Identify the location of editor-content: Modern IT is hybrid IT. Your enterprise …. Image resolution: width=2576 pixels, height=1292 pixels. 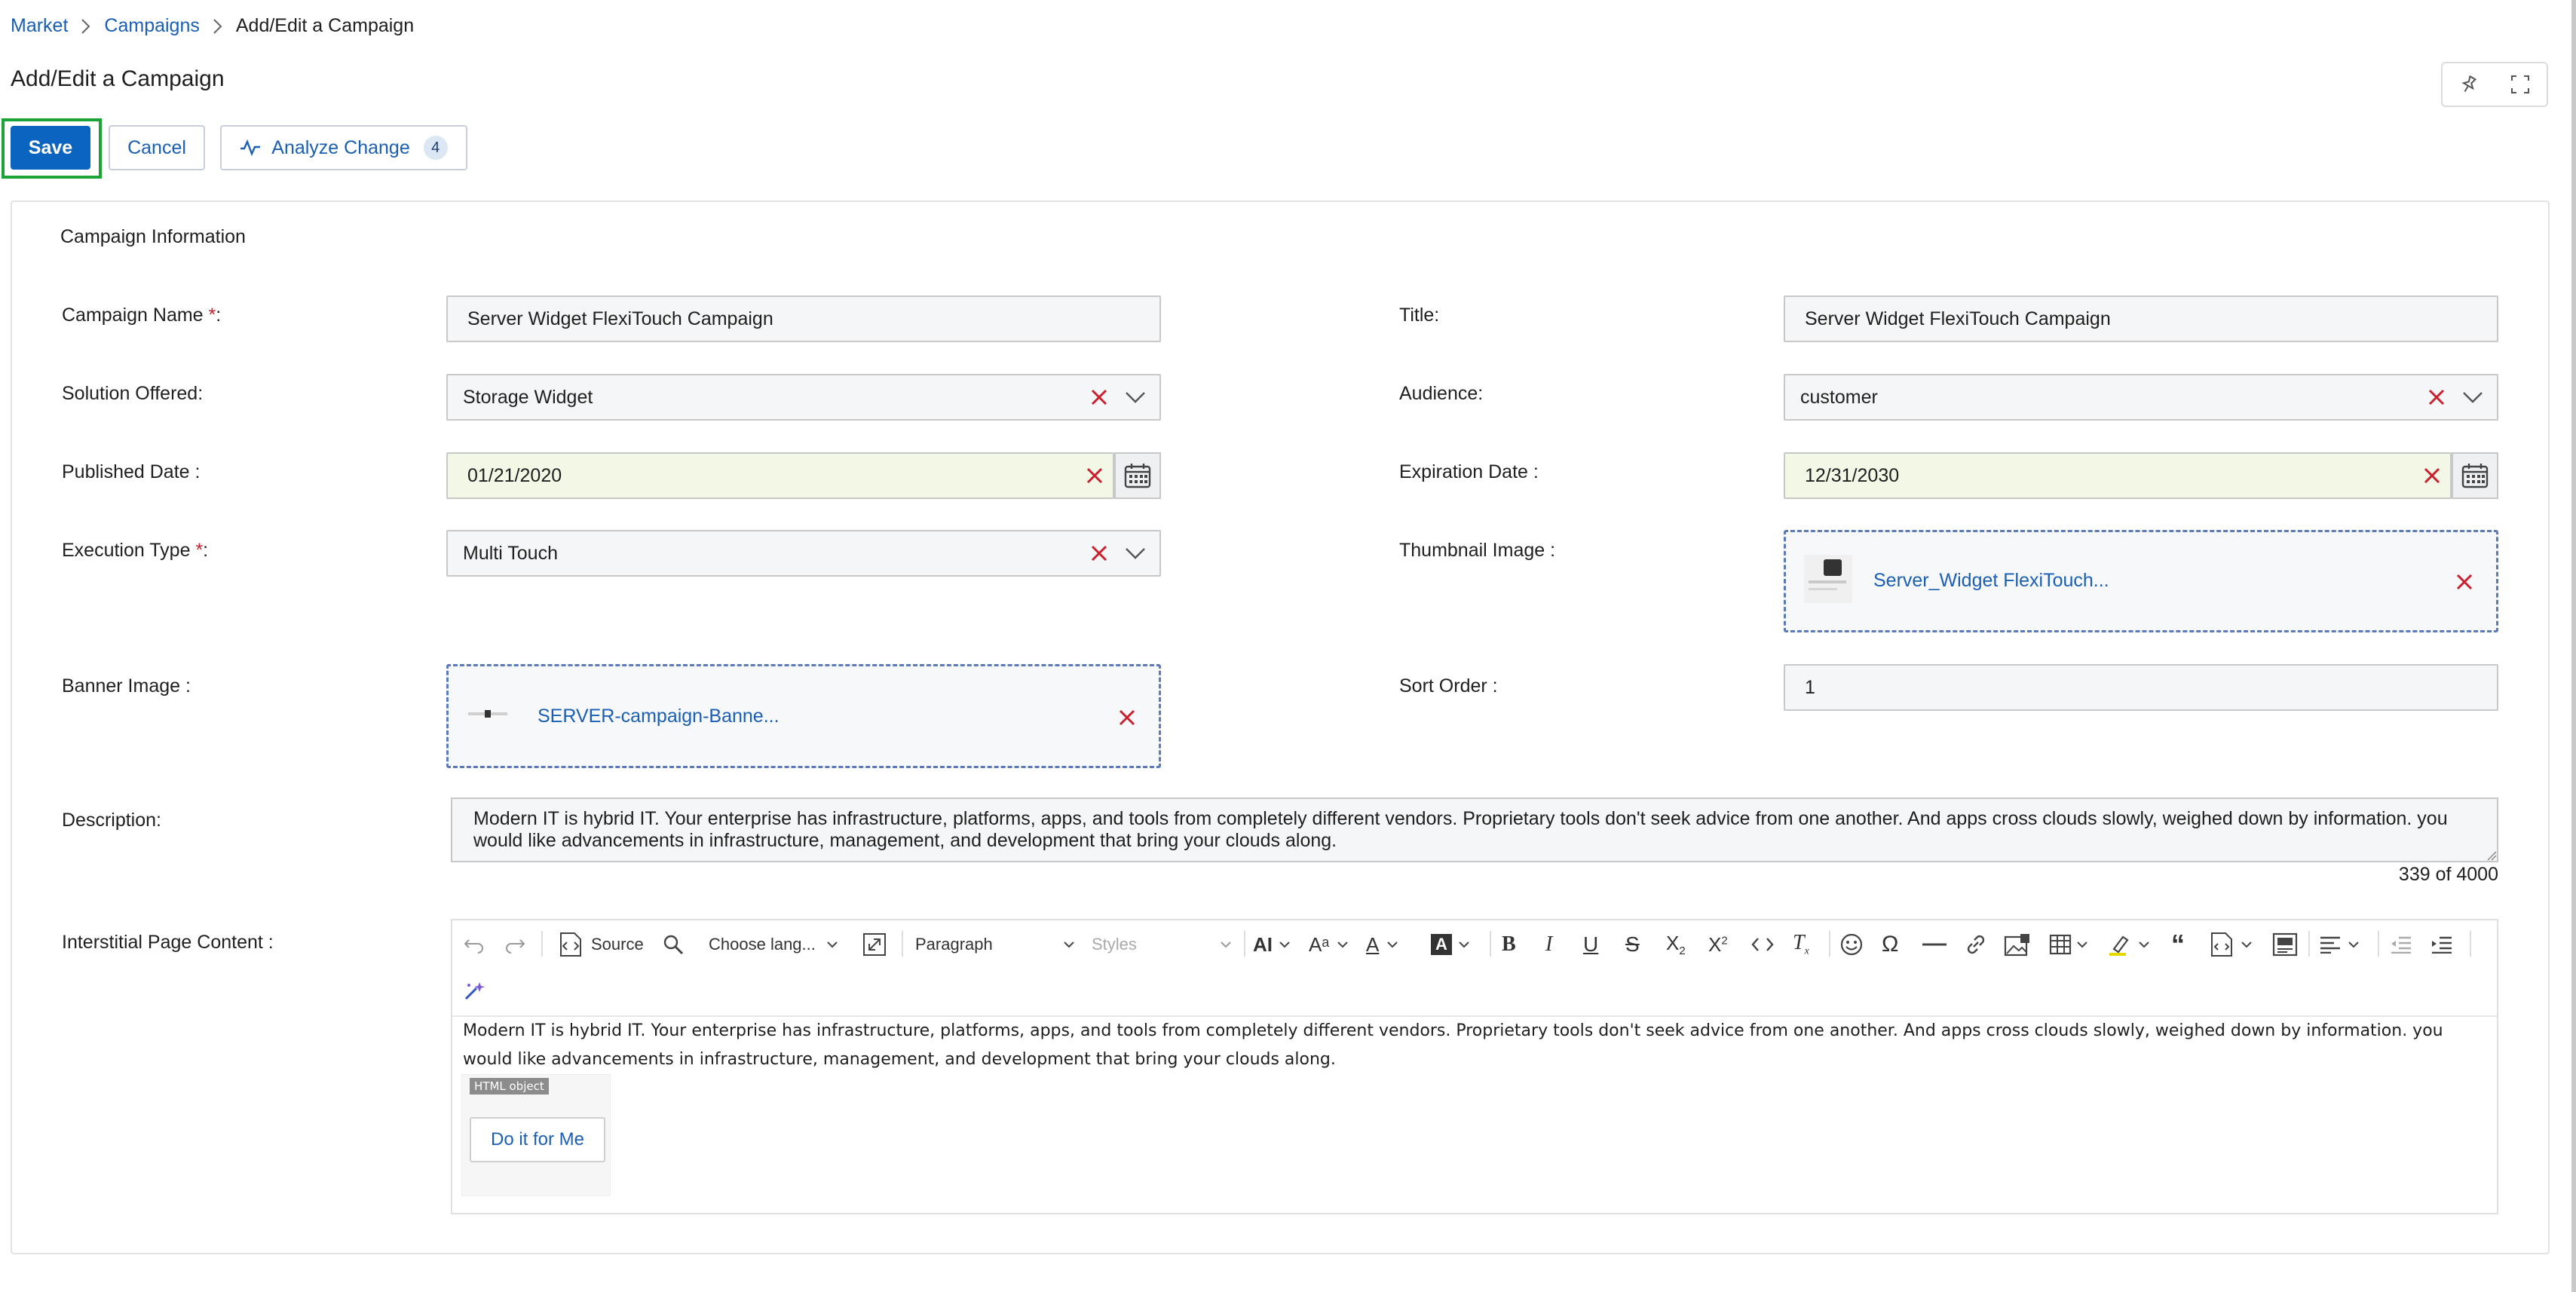
(1473, 1045).